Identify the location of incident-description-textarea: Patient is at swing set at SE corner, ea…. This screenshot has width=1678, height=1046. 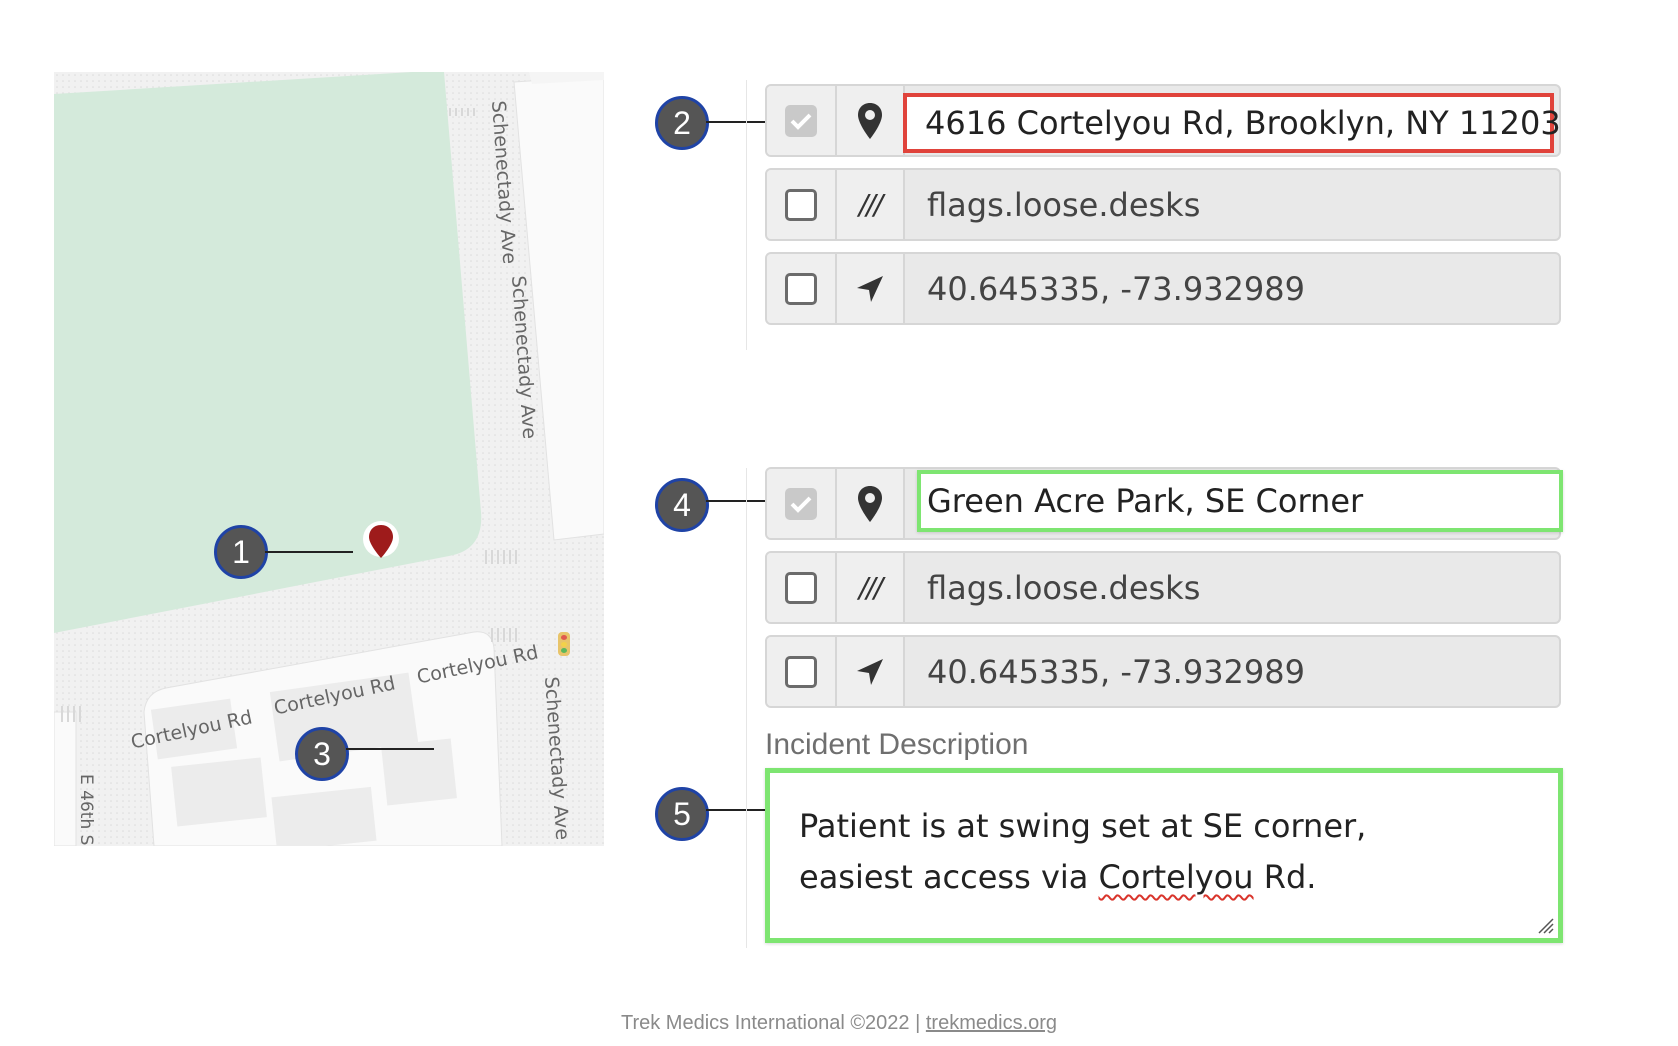
(1164, 855).